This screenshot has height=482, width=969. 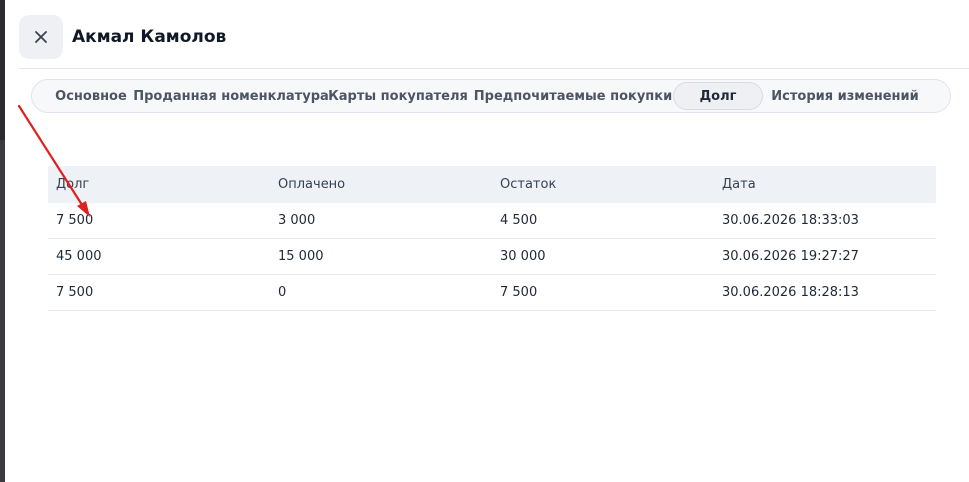 I want to click on cell-paid: 3 000, so click(x=297, y=220).